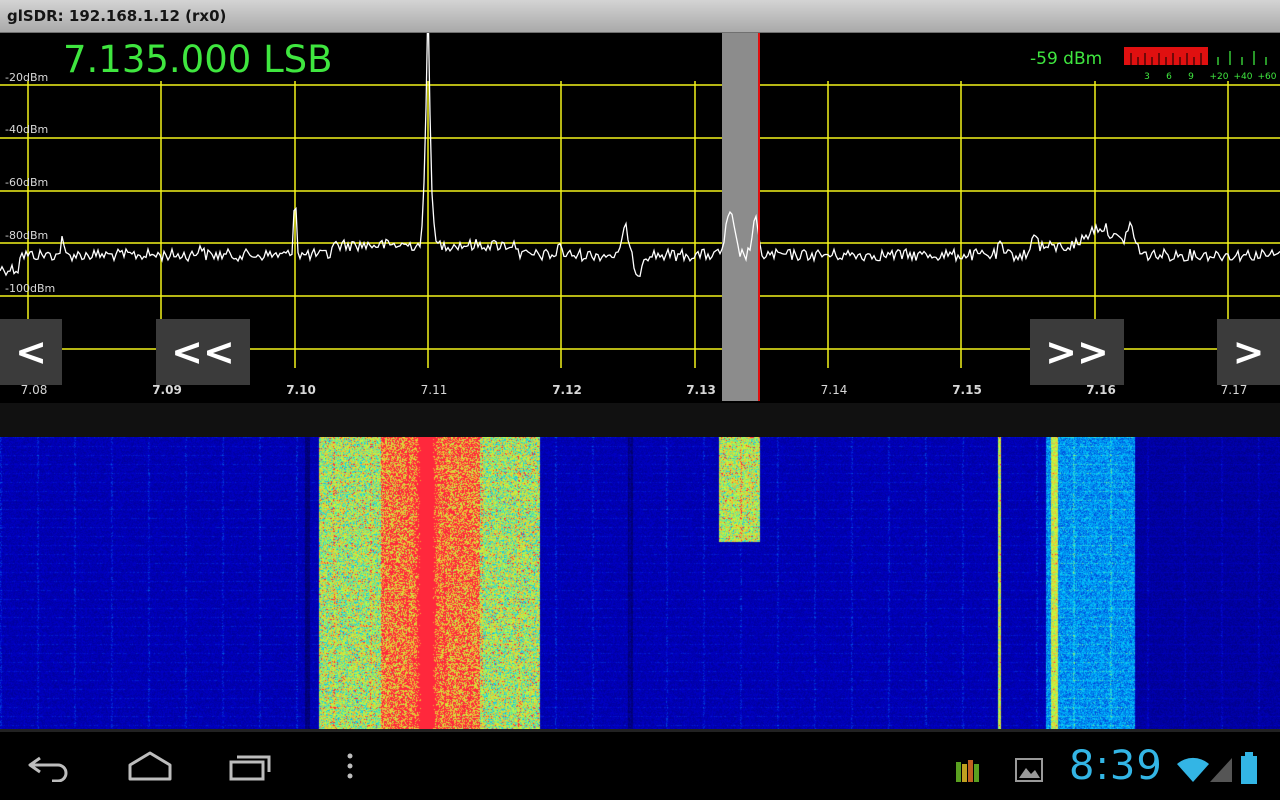  I want to click on tune-fast-right-button: >>, so click(1077, 352).